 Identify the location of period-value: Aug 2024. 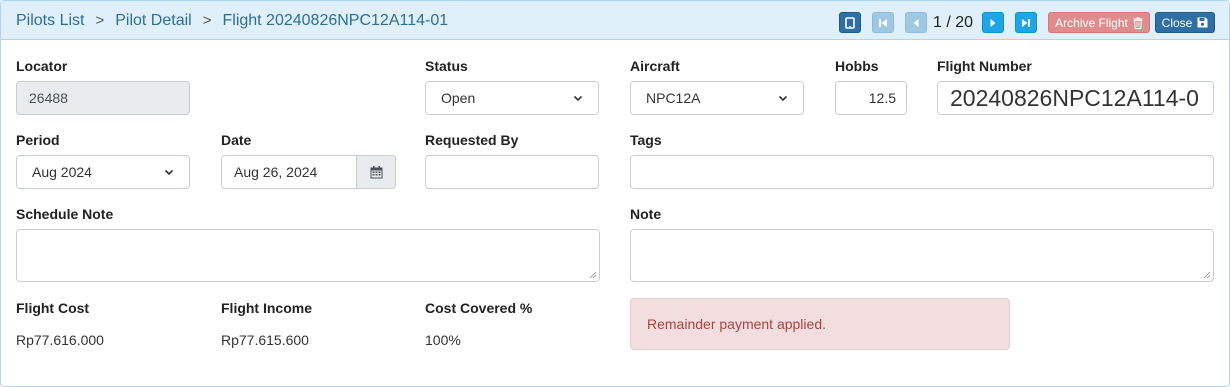
(62, 172).